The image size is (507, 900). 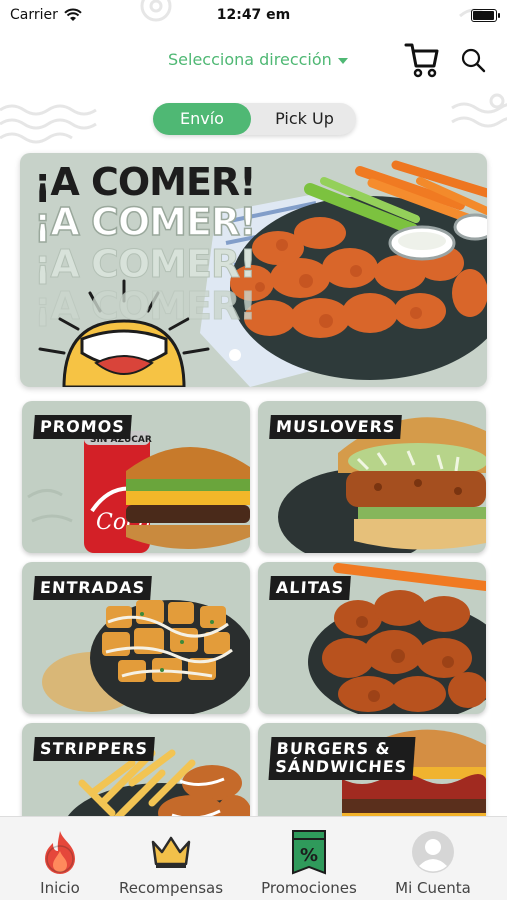 I want to click on category-label: PROMOS, so click(x=82, y=427).